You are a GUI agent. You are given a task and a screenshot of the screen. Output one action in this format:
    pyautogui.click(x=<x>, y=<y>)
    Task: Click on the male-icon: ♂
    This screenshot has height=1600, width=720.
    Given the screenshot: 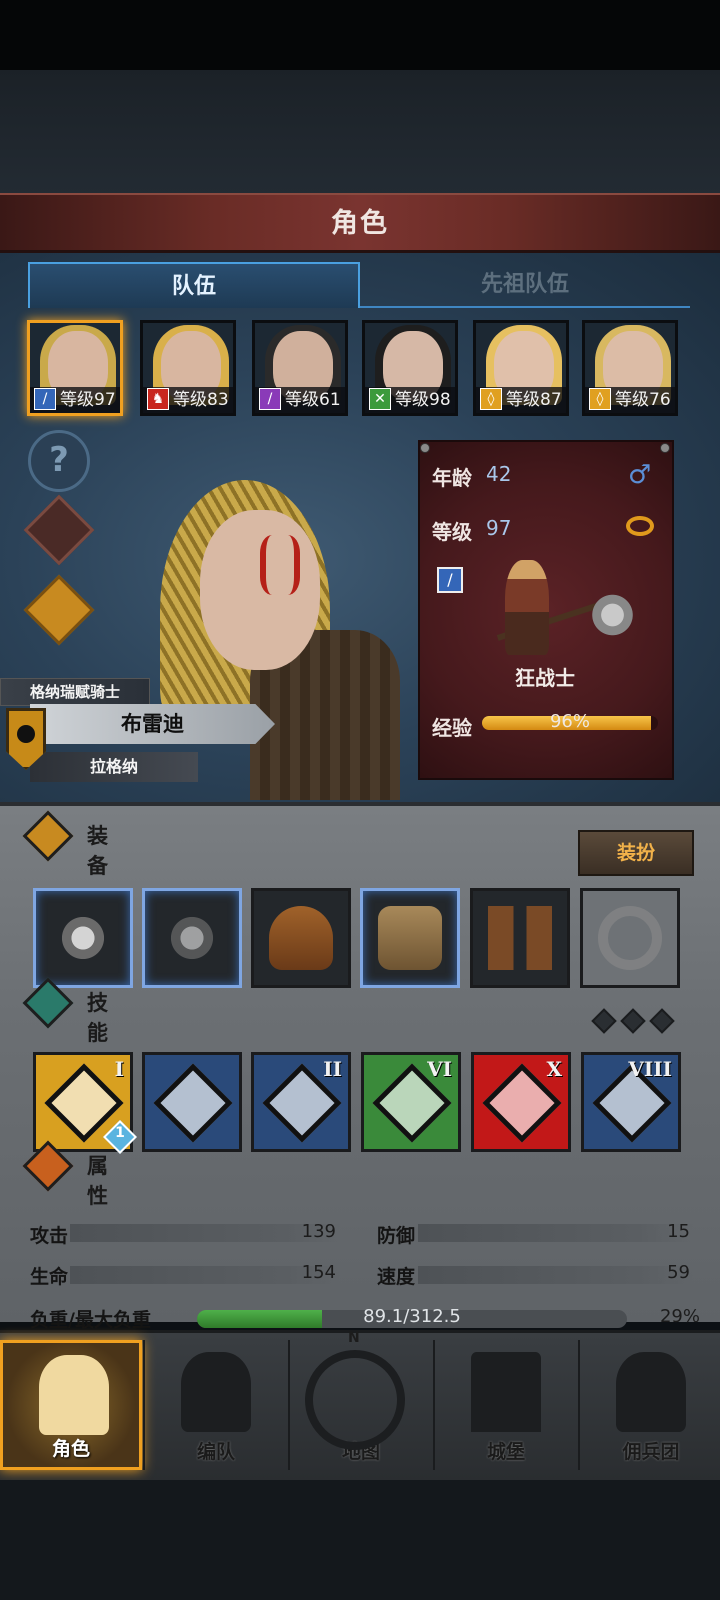 What is the action you would take?
    pyautogui.click(x=640, y=475)
    